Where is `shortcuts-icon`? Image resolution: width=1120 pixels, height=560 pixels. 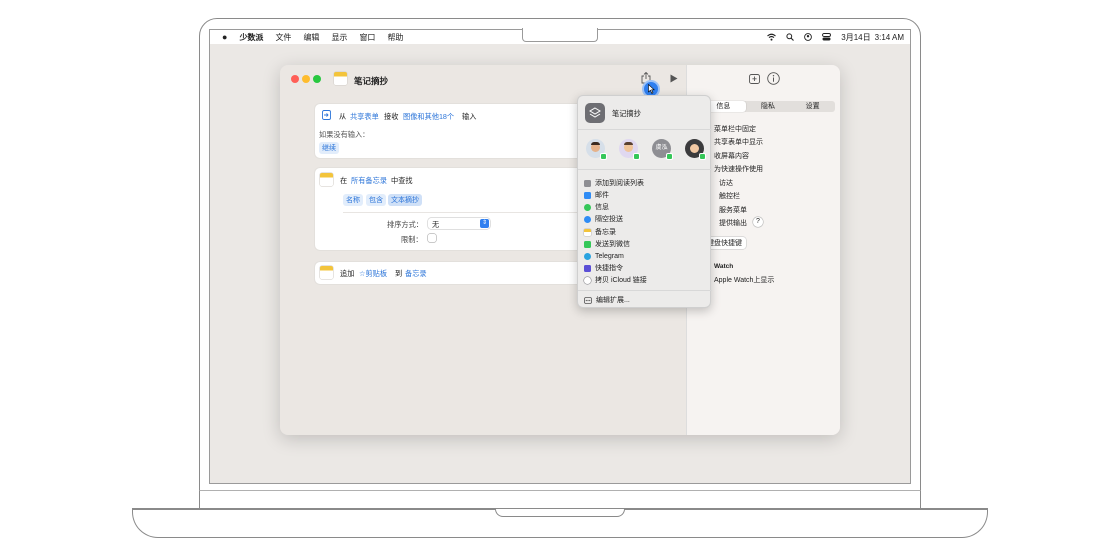 shortcuts-icon is located at coordinates (587, 268).